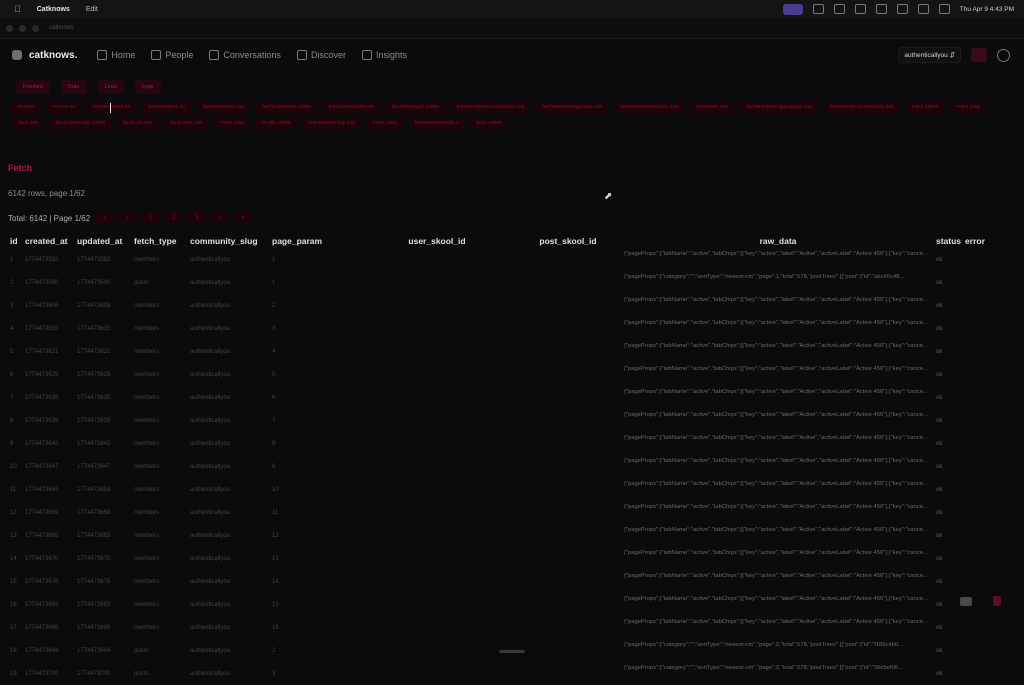  Describe the element at coordinates (861, 107) in the screenshot. I see `table-chip: fetchMembersCommunity 200` at that location.